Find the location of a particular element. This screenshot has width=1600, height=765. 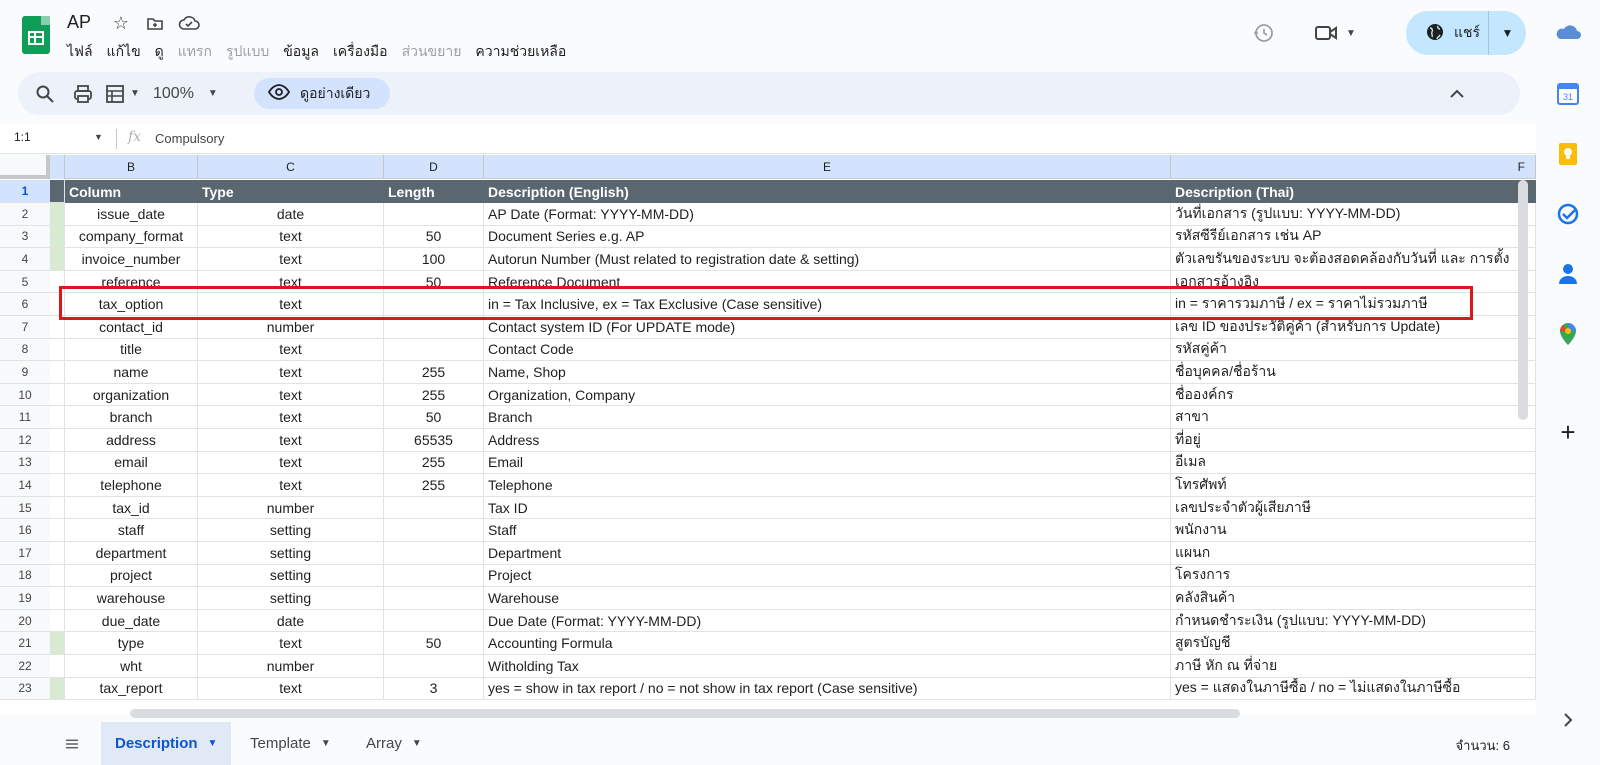

cell-description-english: Warehouse is located at coordinates (827, 598).